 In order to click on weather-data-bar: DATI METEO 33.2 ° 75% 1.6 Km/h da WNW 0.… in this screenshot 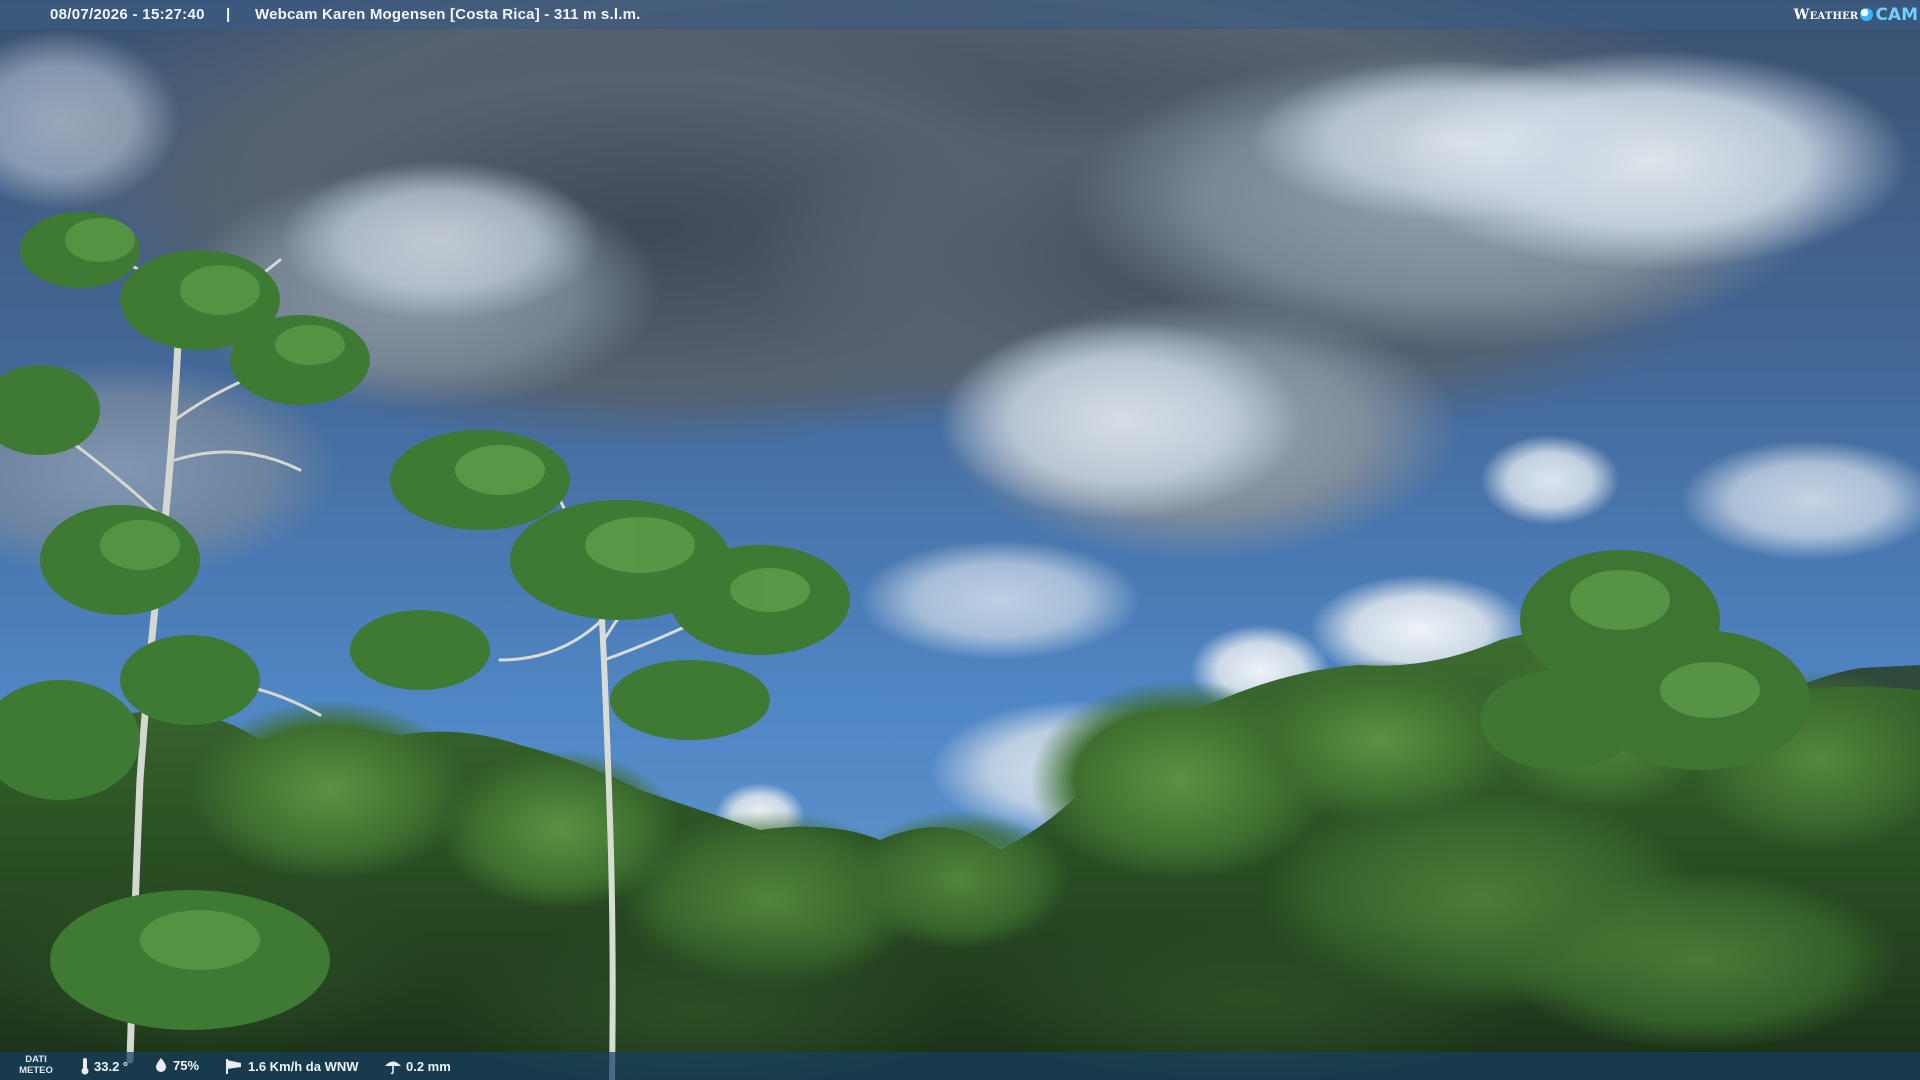, I will do `click(960, 1066)`.